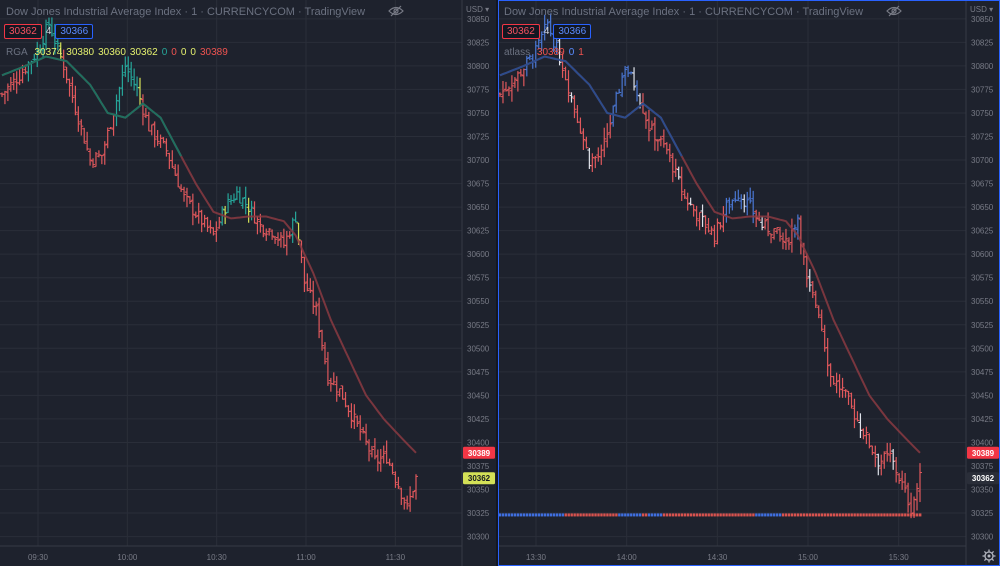 The height and width of the screenshot is (566, 1000). I want to click on y-tick-label: 30825, so click(982, 42).